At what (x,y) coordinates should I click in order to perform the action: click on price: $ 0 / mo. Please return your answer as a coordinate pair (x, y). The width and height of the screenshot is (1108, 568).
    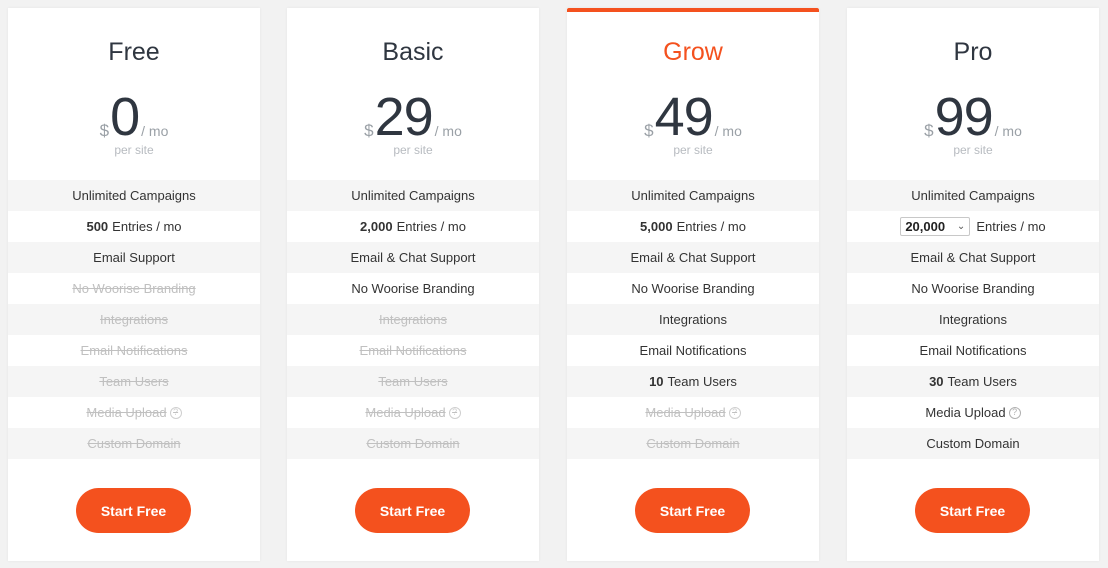
    Looking at the image, I should click on (134, 116).